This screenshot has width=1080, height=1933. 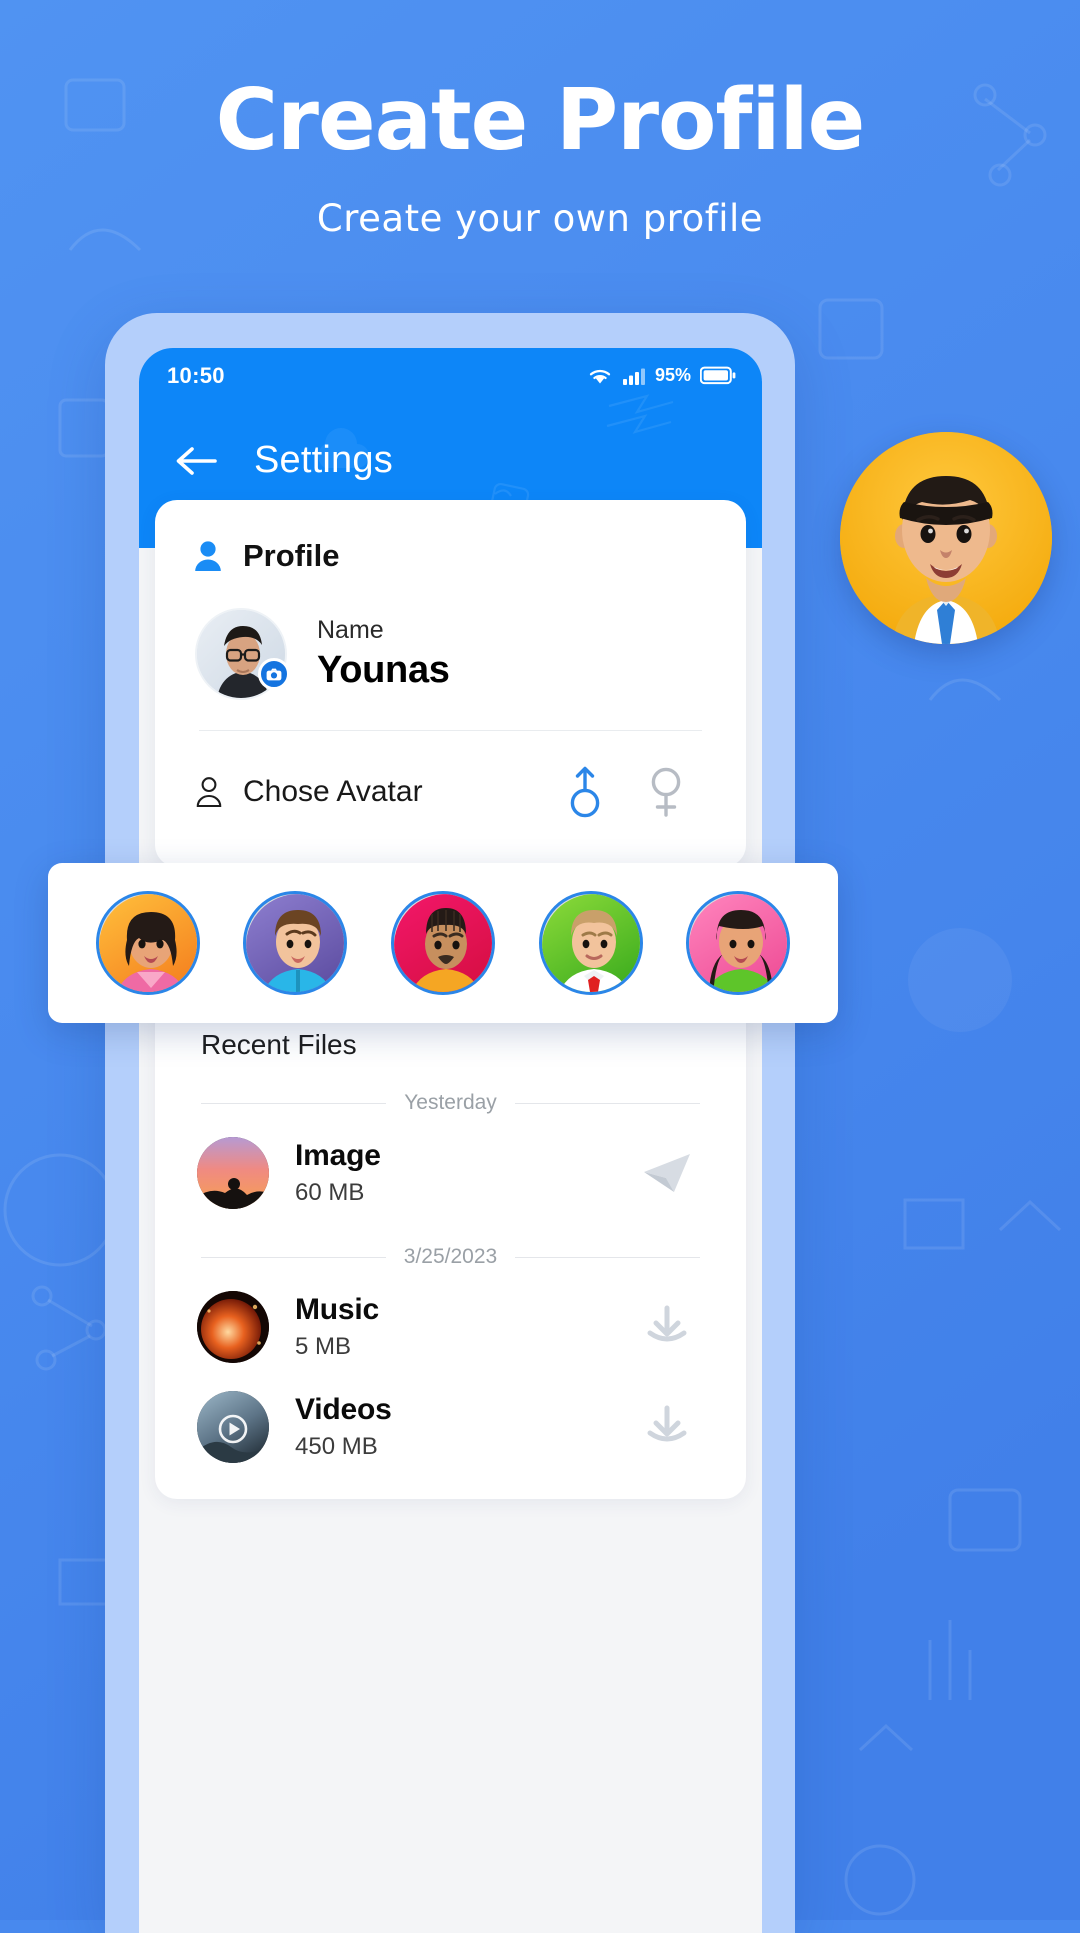 I want to click on name-value: Younas, so click(x=383, y=670).